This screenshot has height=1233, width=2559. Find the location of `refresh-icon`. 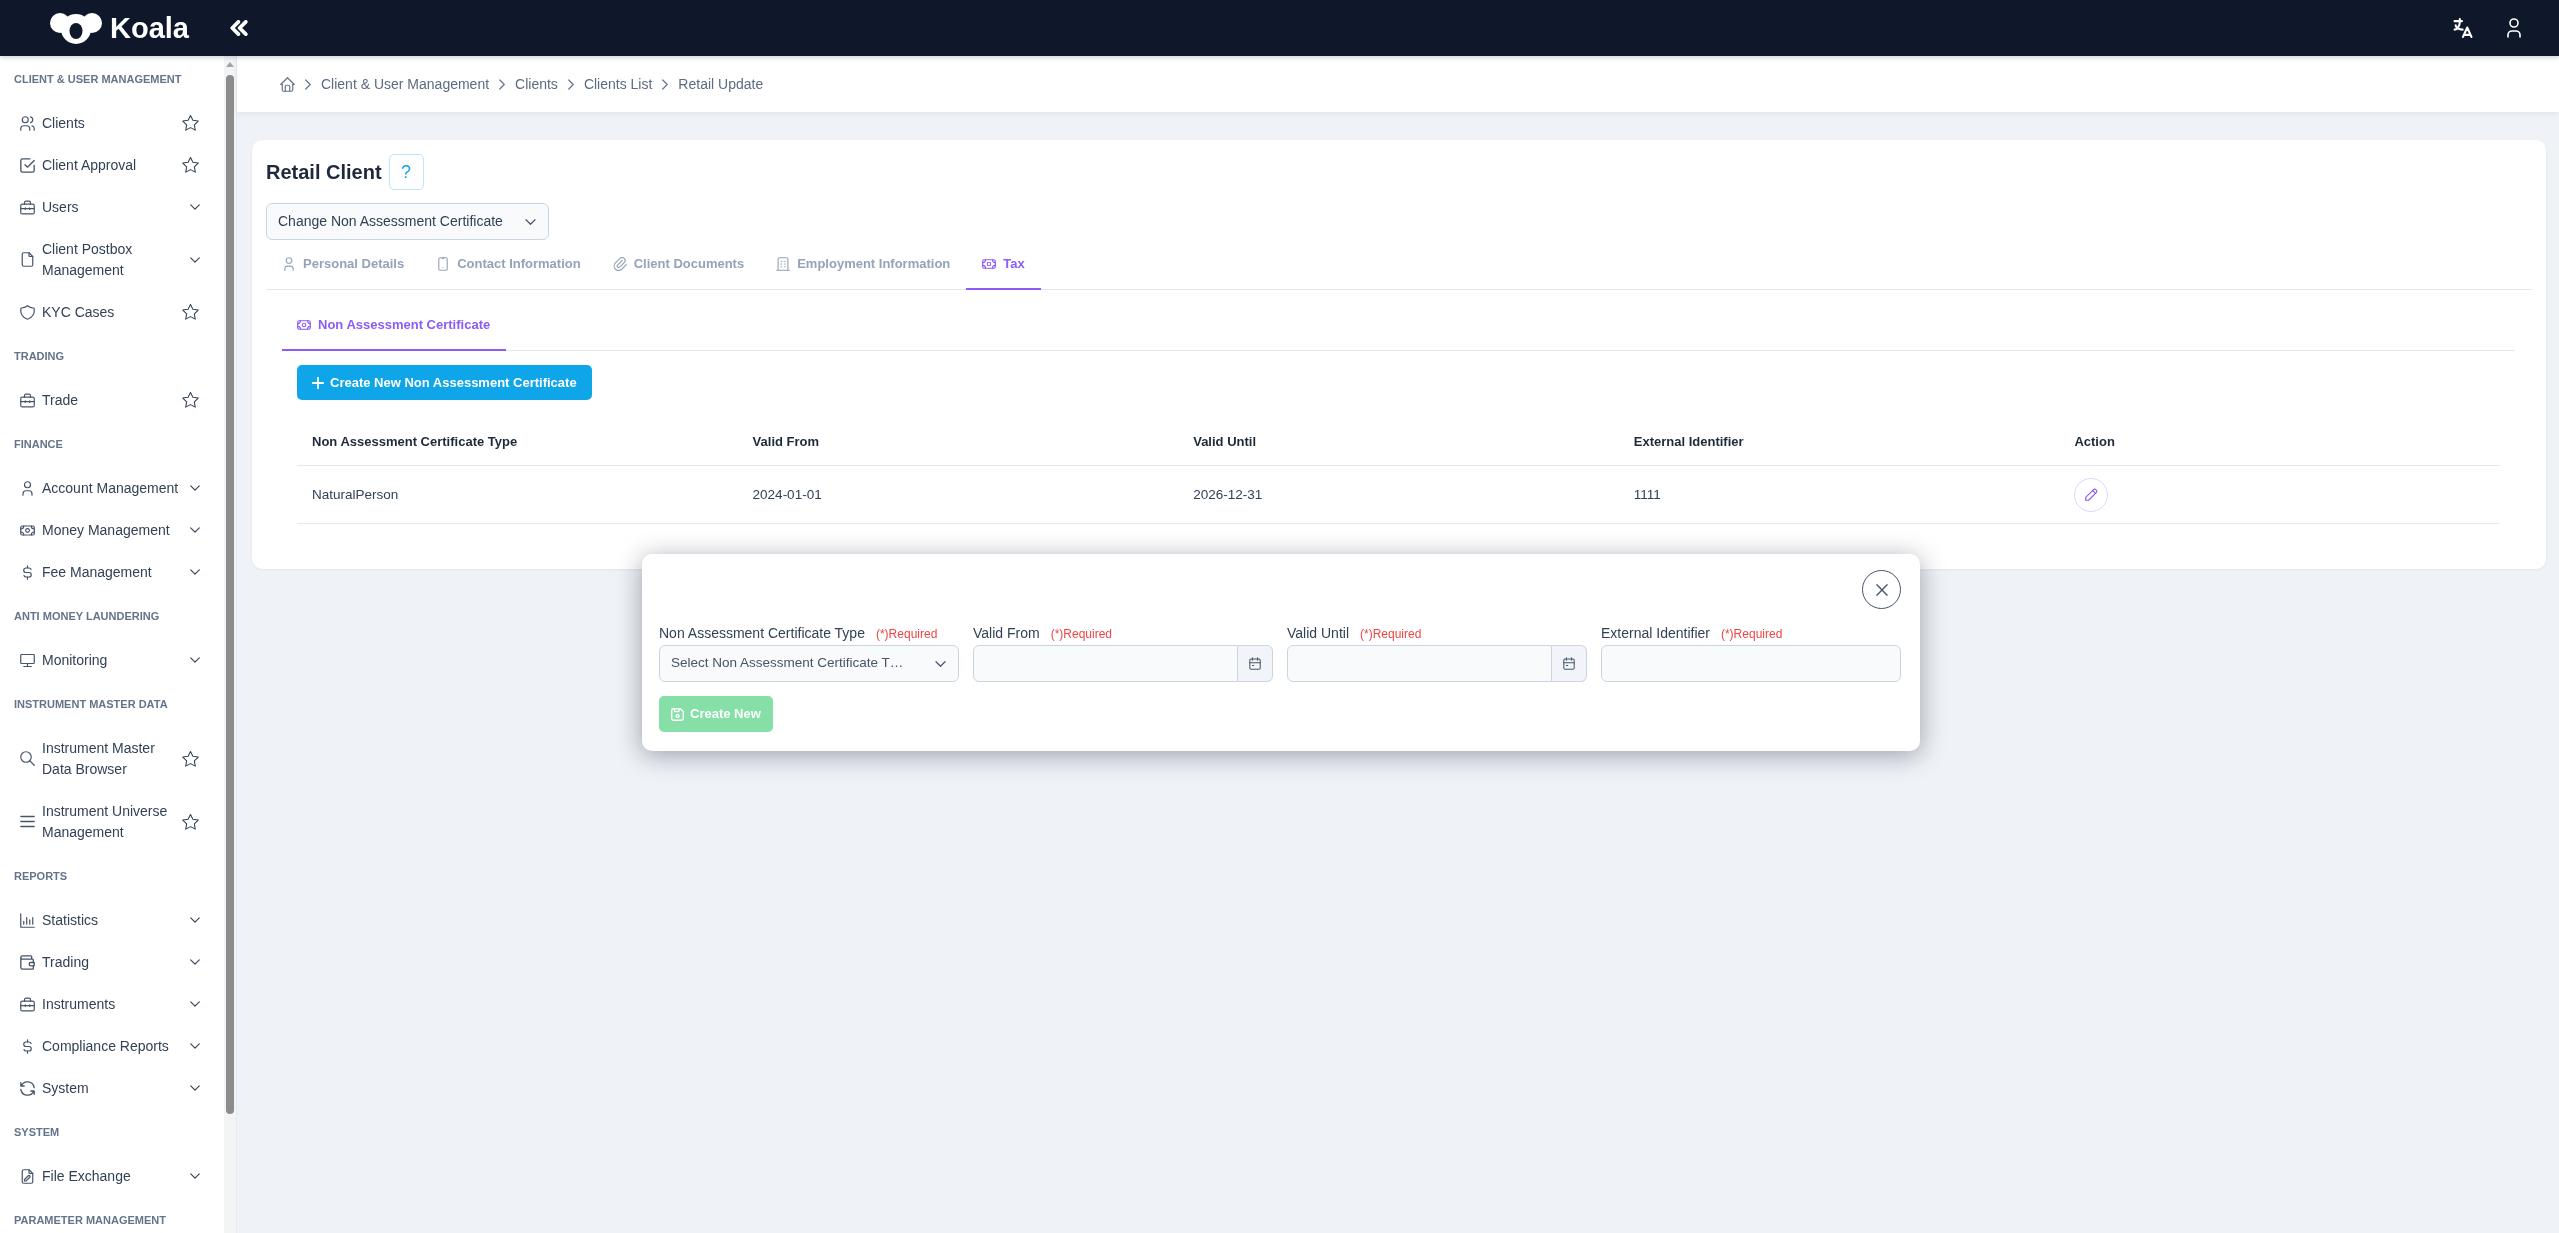

refresh-icon is located at coordinates (27, 1088).